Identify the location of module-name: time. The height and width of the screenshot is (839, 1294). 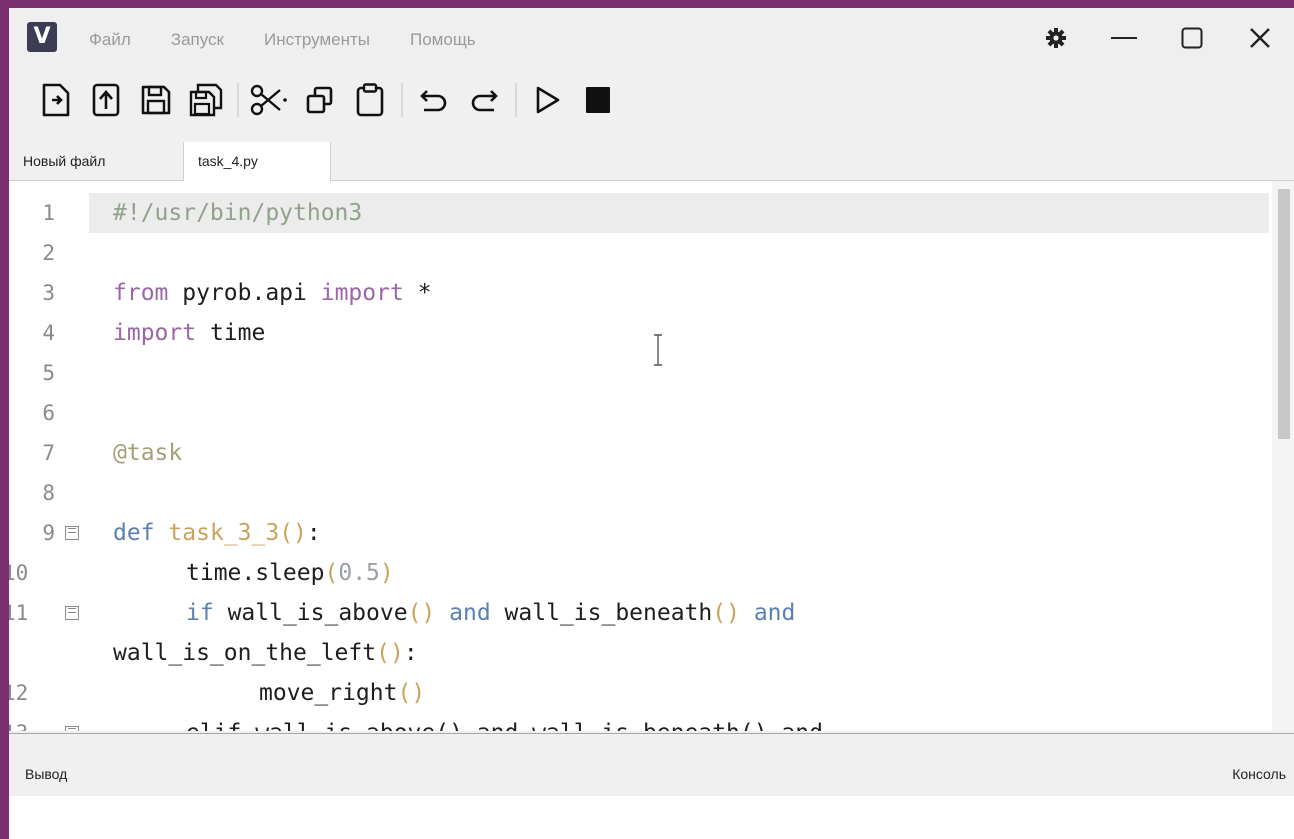
(237, 333).